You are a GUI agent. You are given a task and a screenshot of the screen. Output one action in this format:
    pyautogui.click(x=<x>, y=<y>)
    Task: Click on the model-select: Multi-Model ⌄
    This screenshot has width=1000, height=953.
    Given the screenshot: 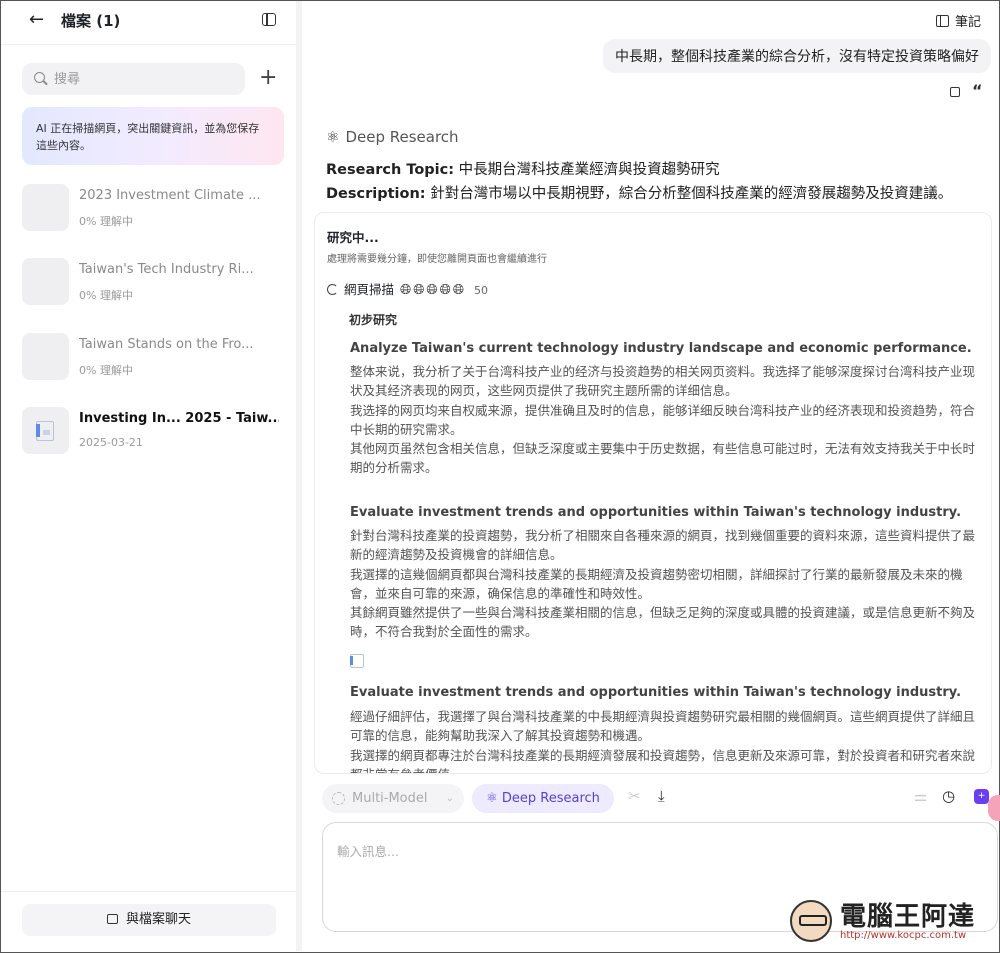 What is the action you would take?
    pyautogui.click(x=393, y=798)
    